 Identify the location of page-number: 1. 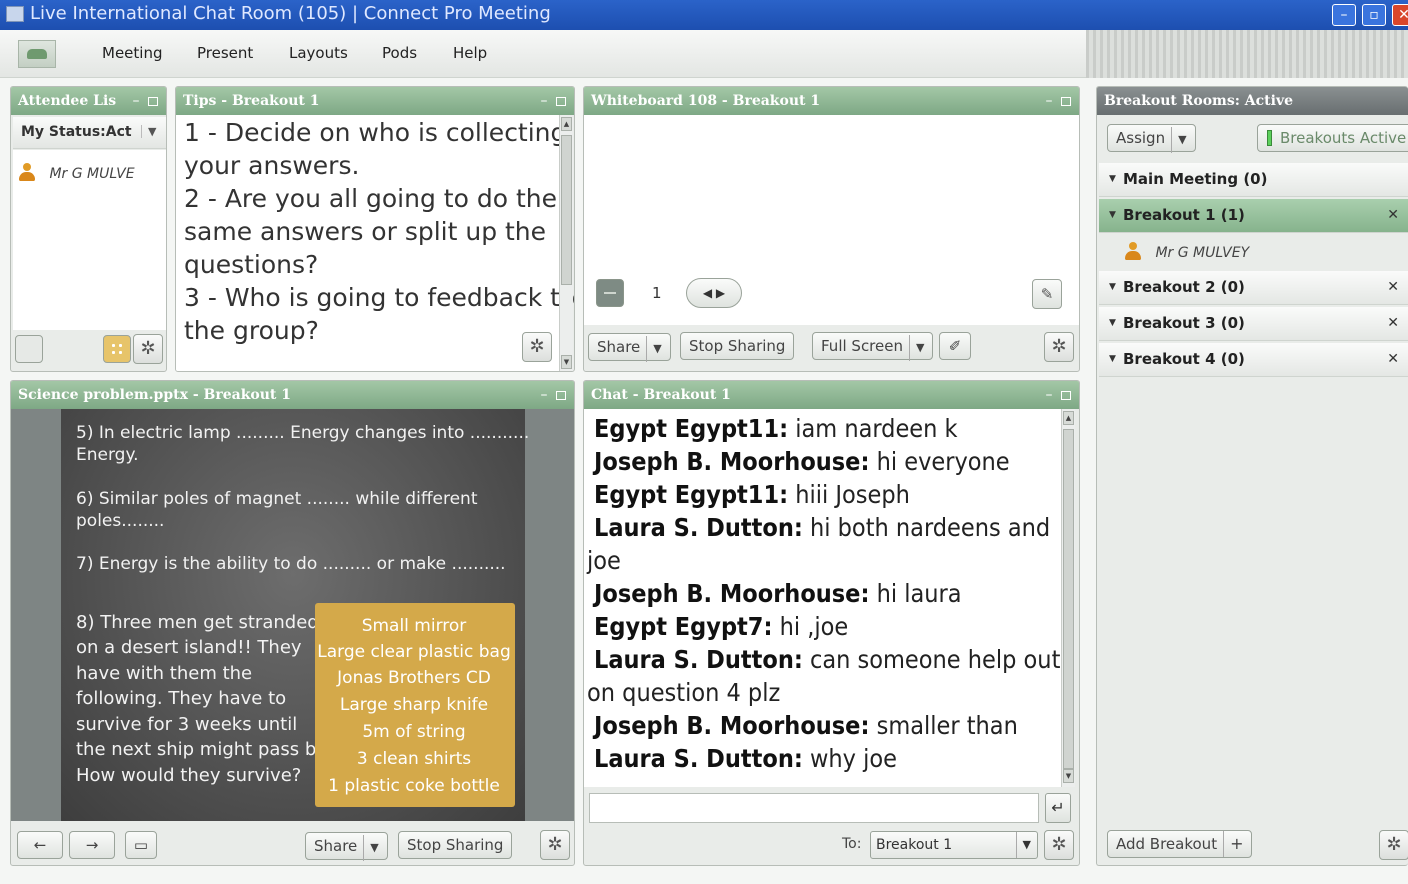
(657, 293).